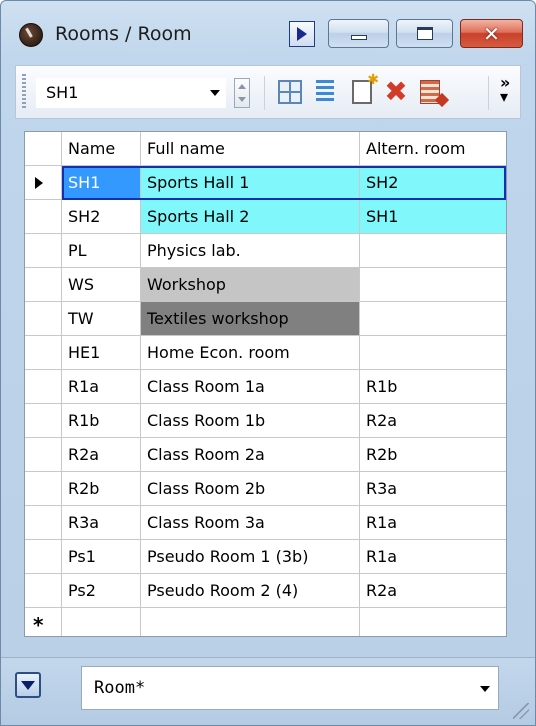 The width and height of the screenshot is (536, 726). Describe the element at coordinates (433, 455) in the screenshot. I see `cell-altern-room: R2b` at that location.